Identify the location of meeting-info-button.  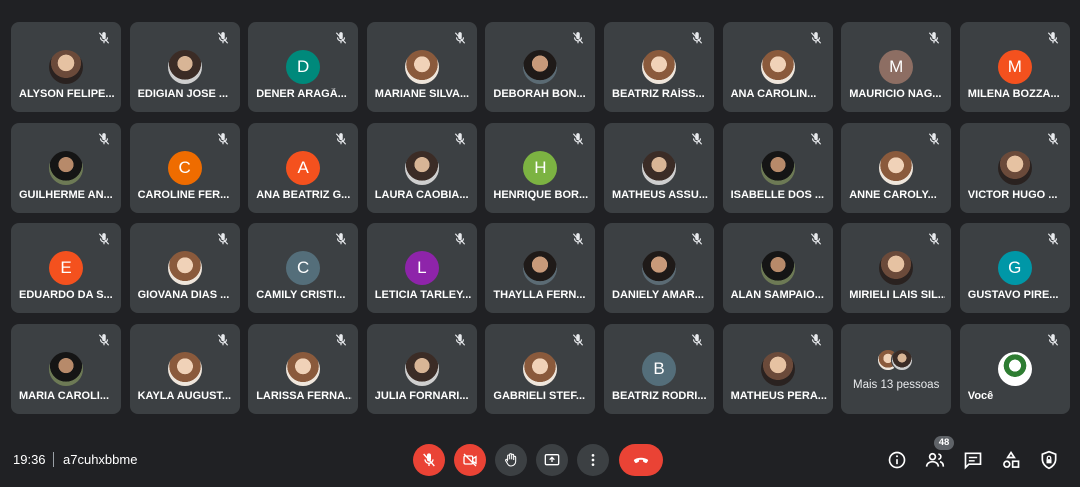
(897, 460).